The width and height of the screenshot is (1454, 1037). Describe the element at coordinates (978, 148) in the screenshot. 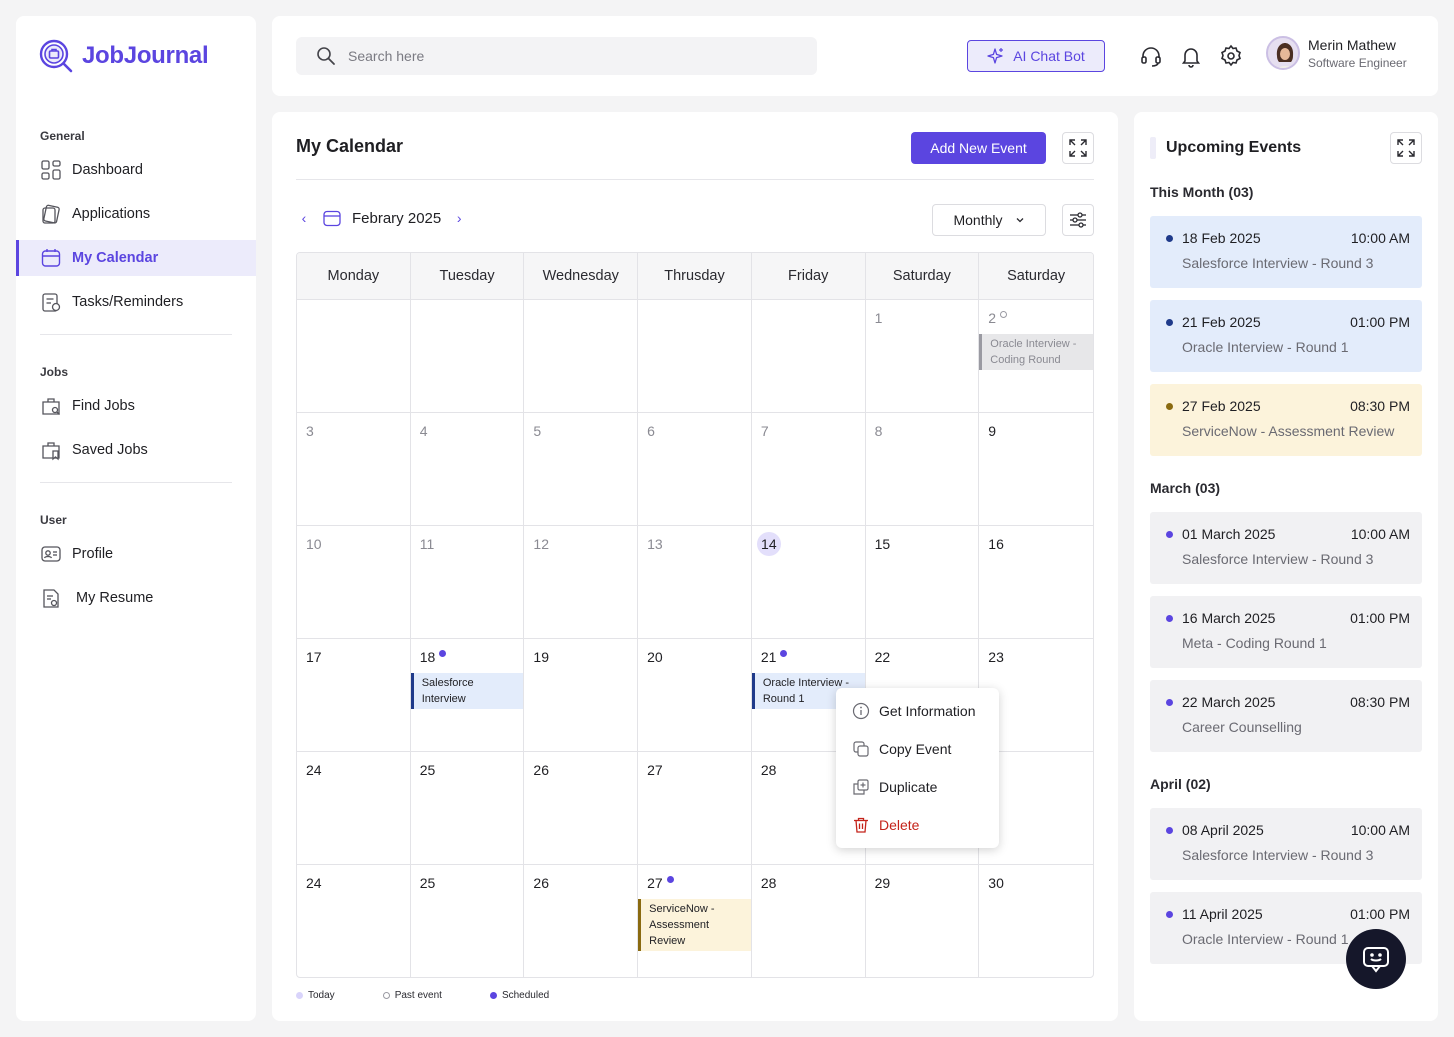

I see `add-new-event-button: Add New Event` at that location.